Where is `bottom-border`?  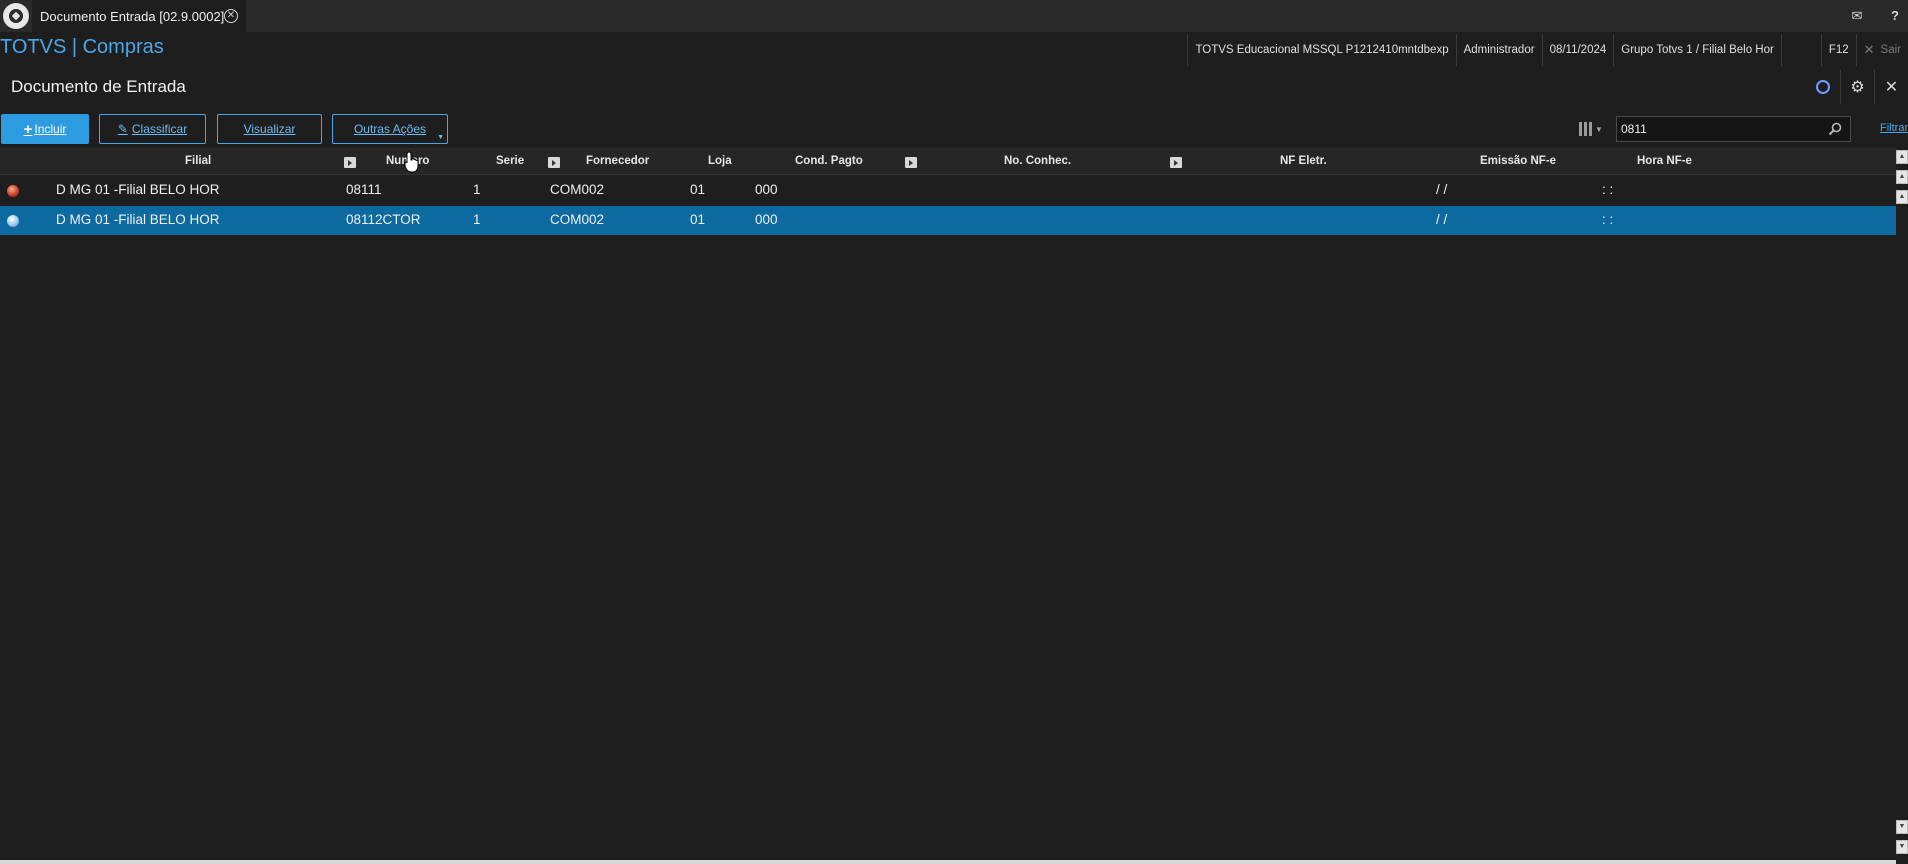
bottom-border is located at coordinates (948, 862).